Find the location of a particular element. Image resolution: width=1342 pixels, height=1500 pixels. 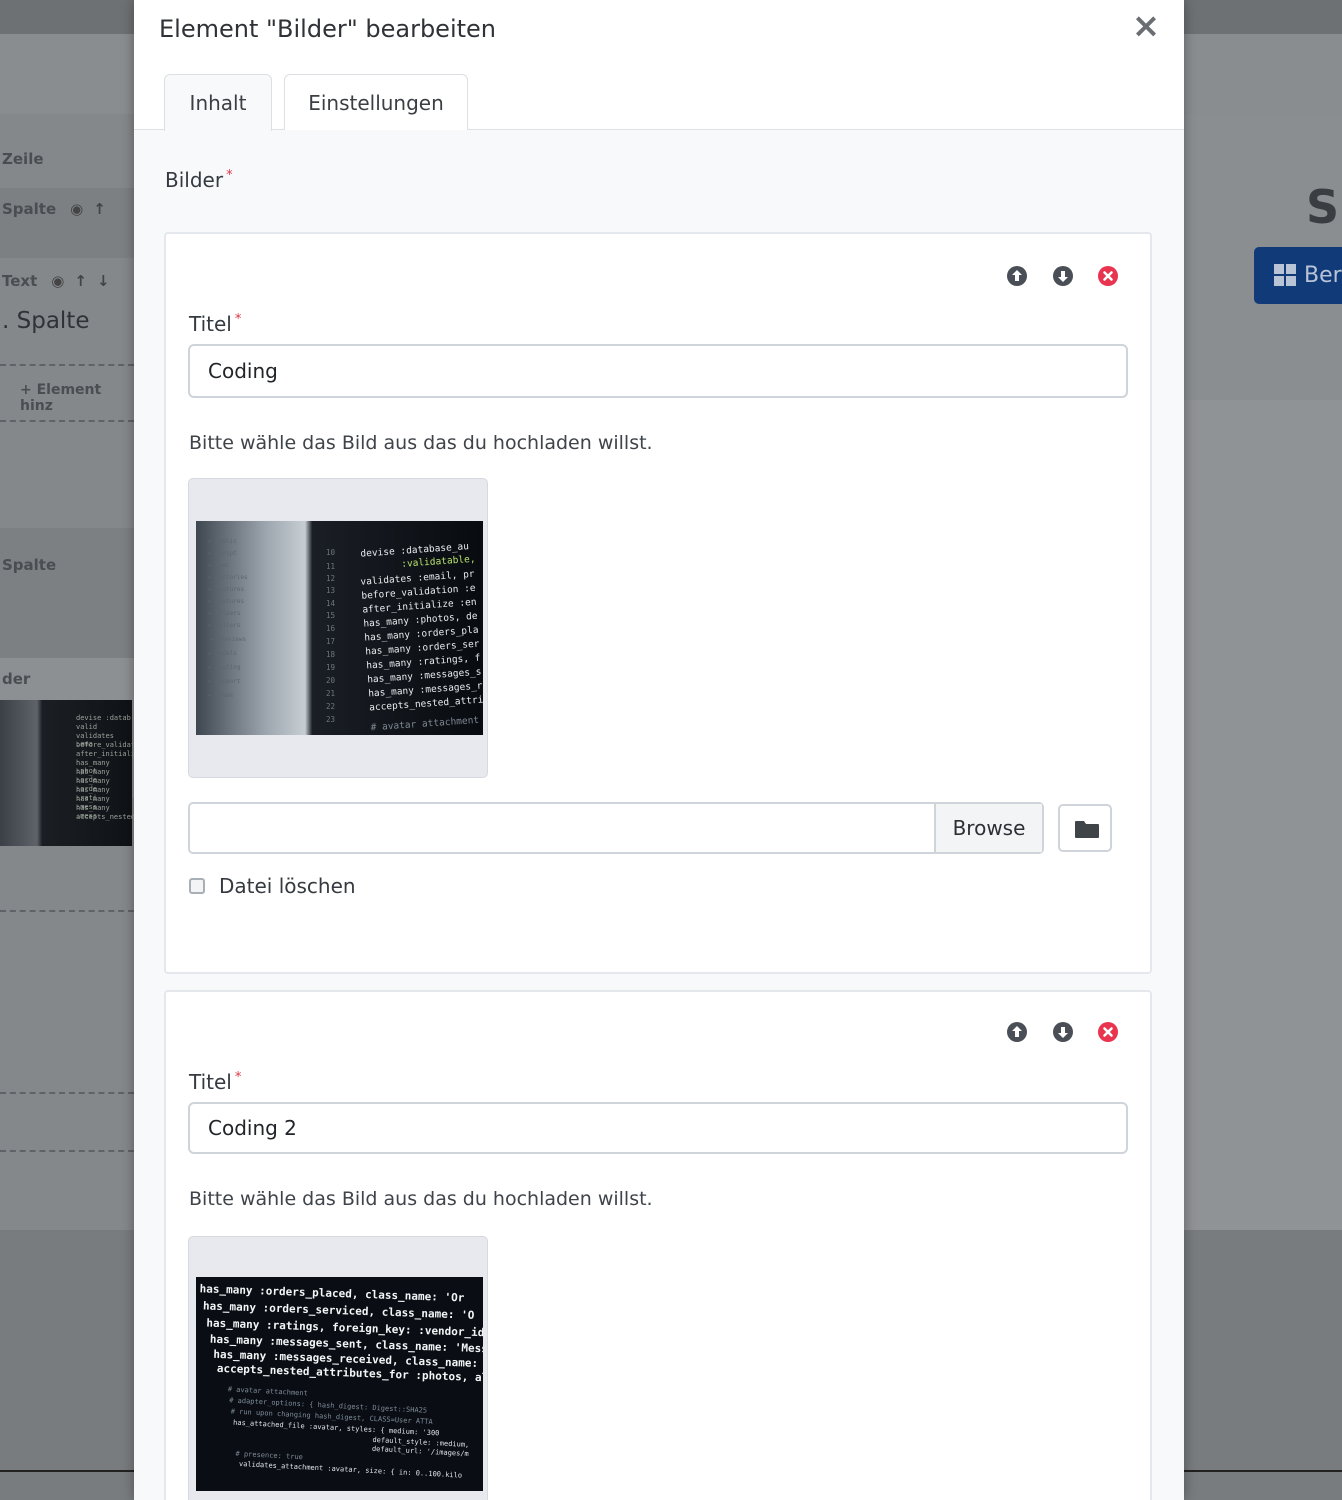

grid-icon is located at coordinates (1286, 276).